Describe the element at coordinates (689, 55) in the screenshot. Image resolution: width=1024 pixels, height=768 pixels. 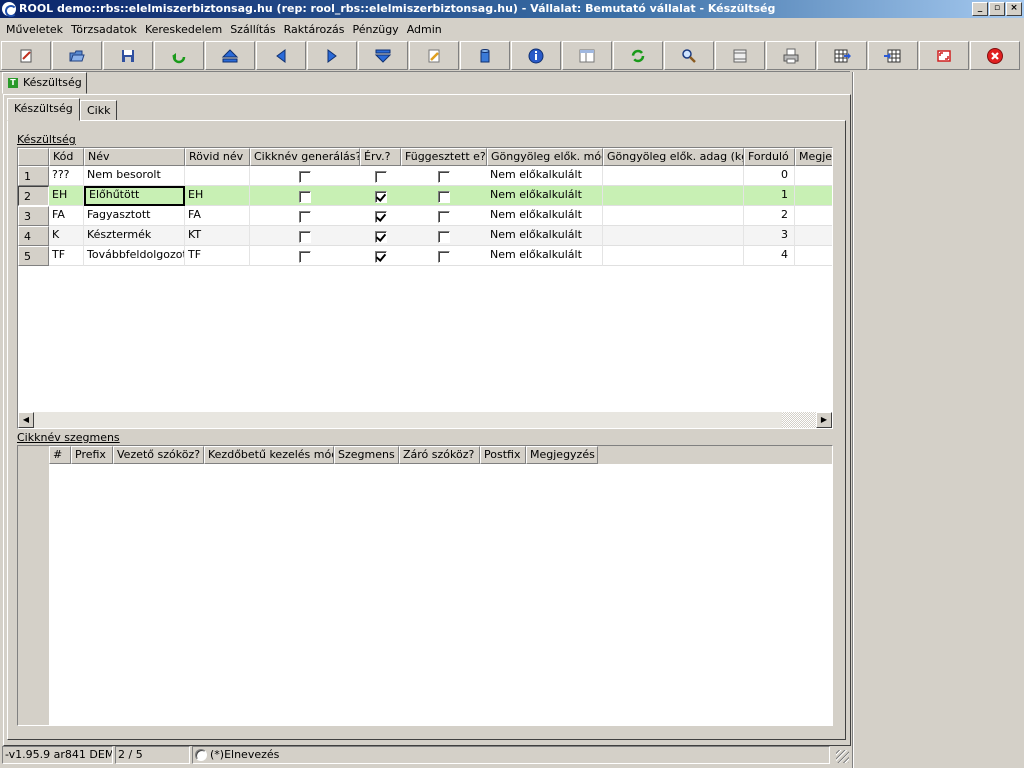
I see `search-button` at that location.